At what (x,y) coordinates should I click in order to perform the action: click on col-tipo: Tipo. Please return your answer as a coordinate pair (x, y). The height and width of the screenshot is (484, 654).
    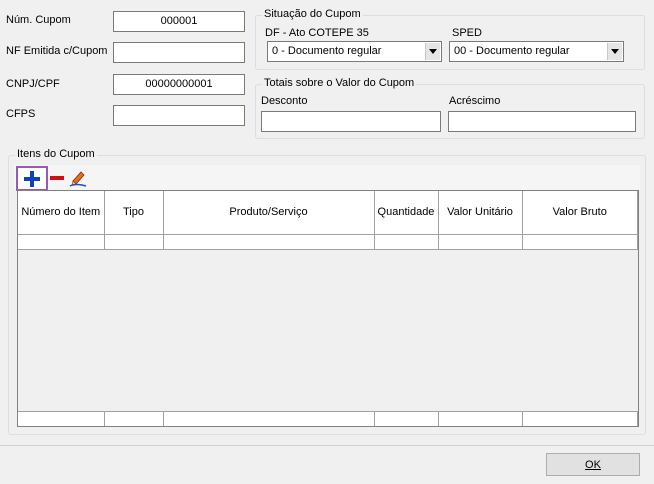
    Looking at the image, I should click on (134, 213).